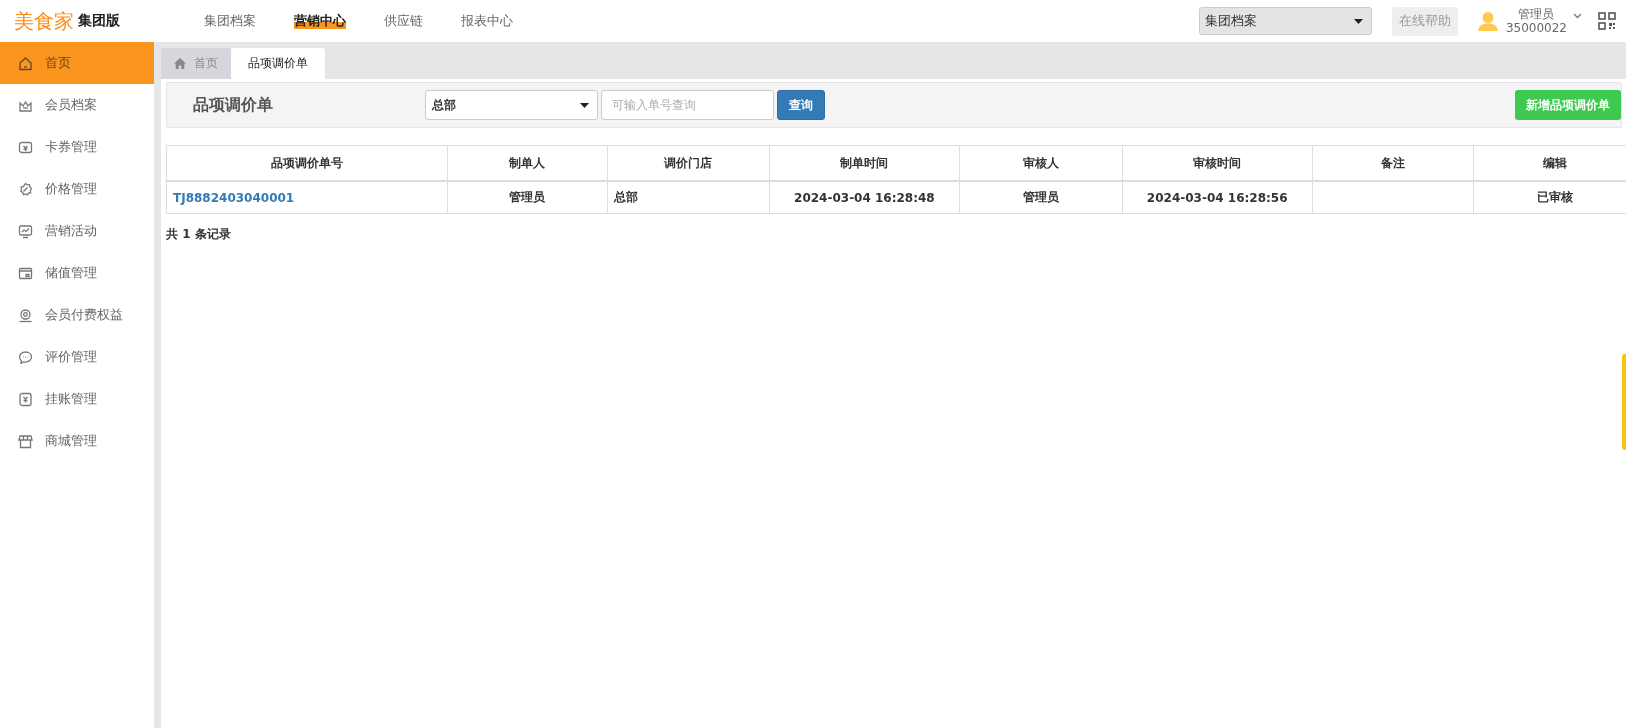 The height and width of the screenshot is (728, 1626). What do you see at coordinates (77, 399) in the screenshot?
I see `sidebar-item: 挂账管理` at bounding box center [77, 399].